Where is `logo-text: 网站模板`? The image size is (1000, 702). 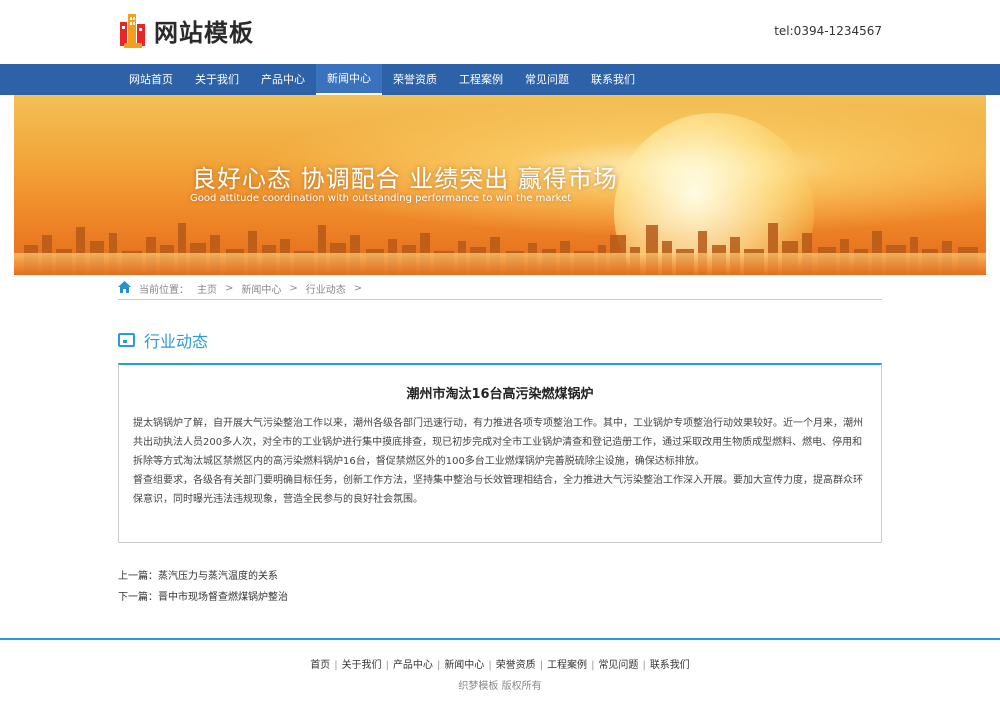
logo-text: 网站模板 is located at coordinates (204, 32).